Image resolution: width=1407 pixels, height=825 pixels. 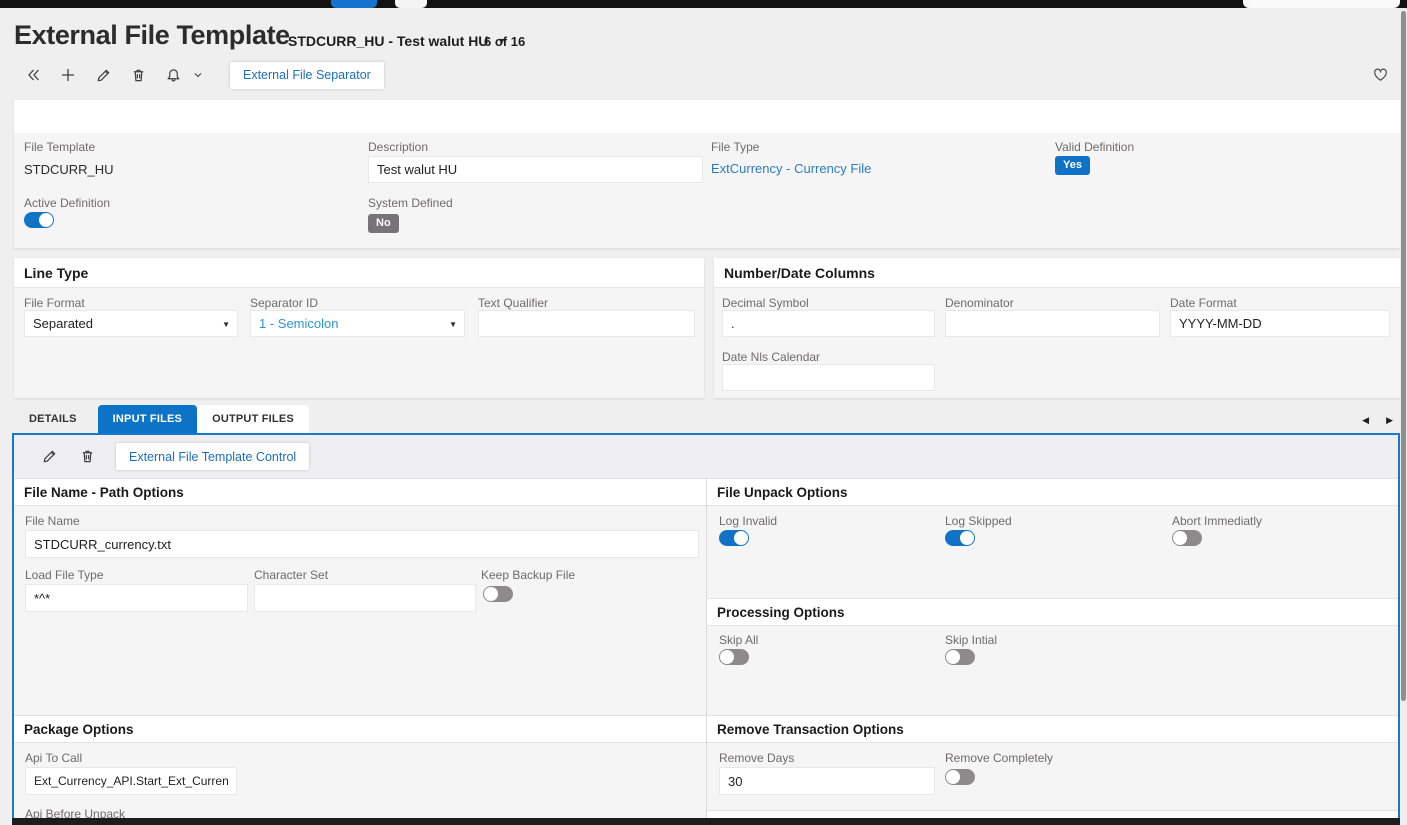 What do you see at coordinates (739, 640) in the screenshot?
I see `skip-all-label: Skip All` at bounding box center [739, 640].